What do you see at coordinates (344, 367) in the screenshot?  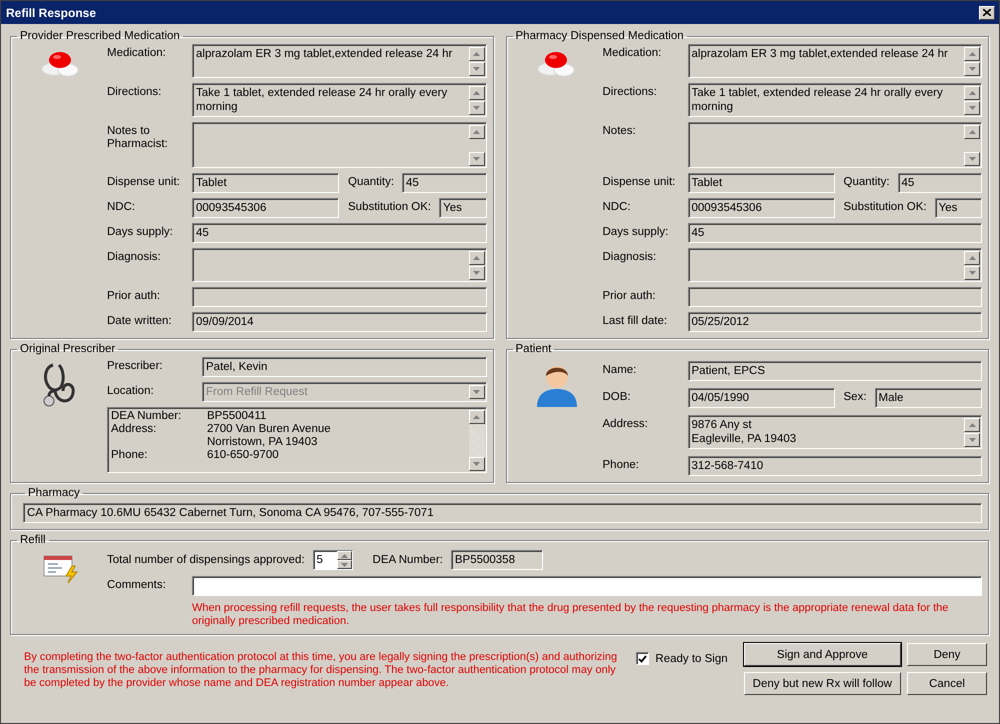 I see `text-field: Patel, Kevin` at bounding box center [344, 367].